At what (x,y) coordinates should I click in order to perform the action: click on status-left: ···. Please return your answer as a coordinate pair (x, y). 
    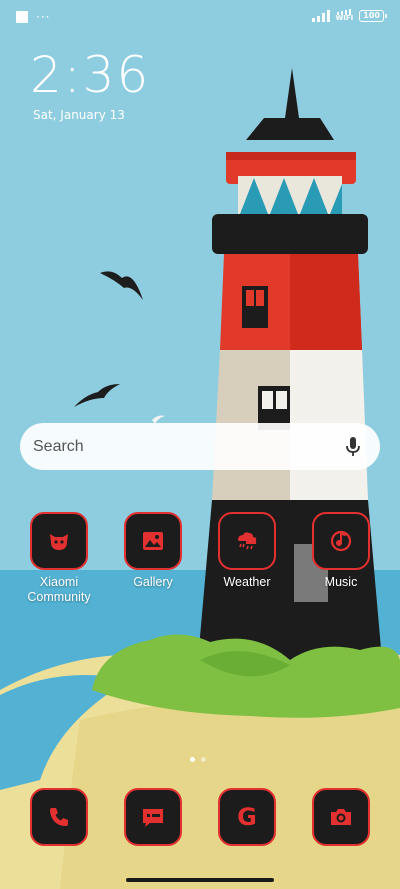
    Looking at the image, I should click on (33, 17).